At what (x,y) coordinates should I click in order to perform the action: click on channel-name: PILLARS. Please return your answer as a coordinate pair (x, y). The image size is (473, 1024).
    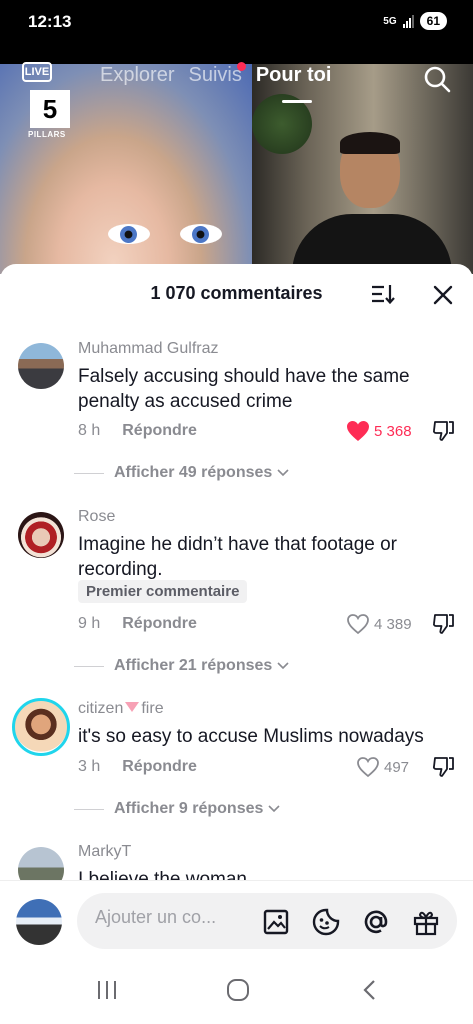
    Looking at the image, I should click on (47, 134).